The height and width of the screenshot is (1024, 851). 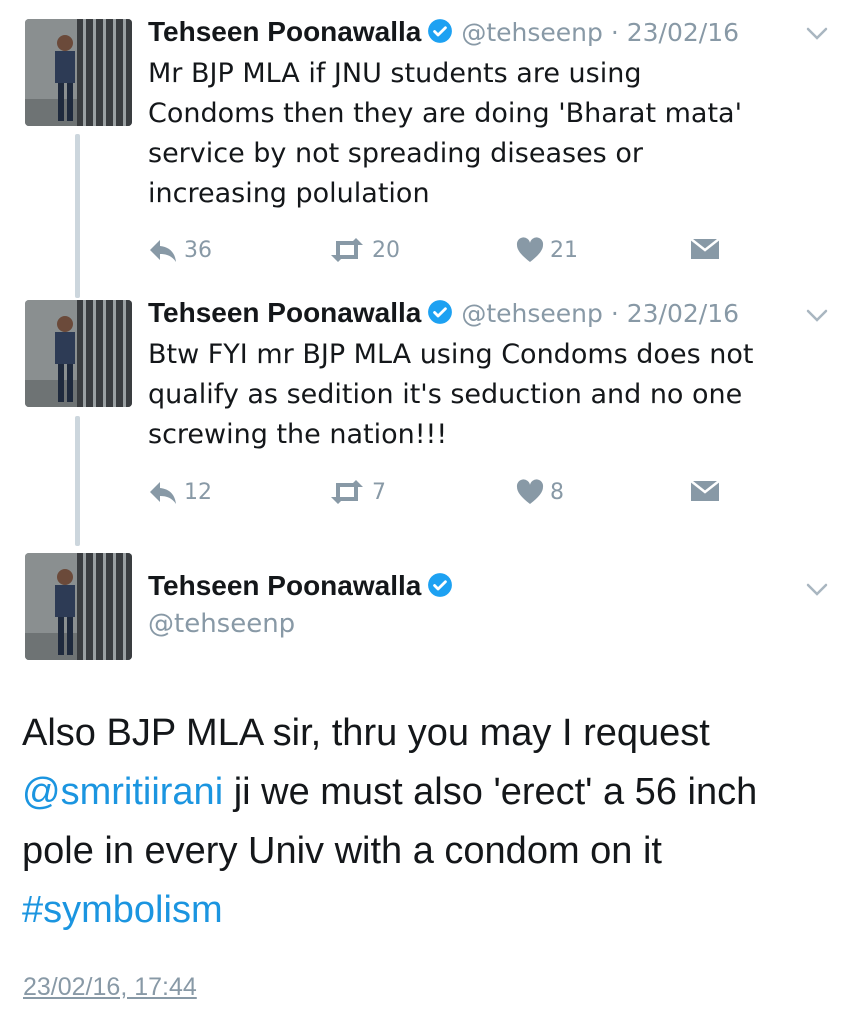 What do you see at coordinates (110, 987) in the screenshot?
I see `tweet-timestamp: 23/02/16, 17:44` at bounding box center [110, 987].